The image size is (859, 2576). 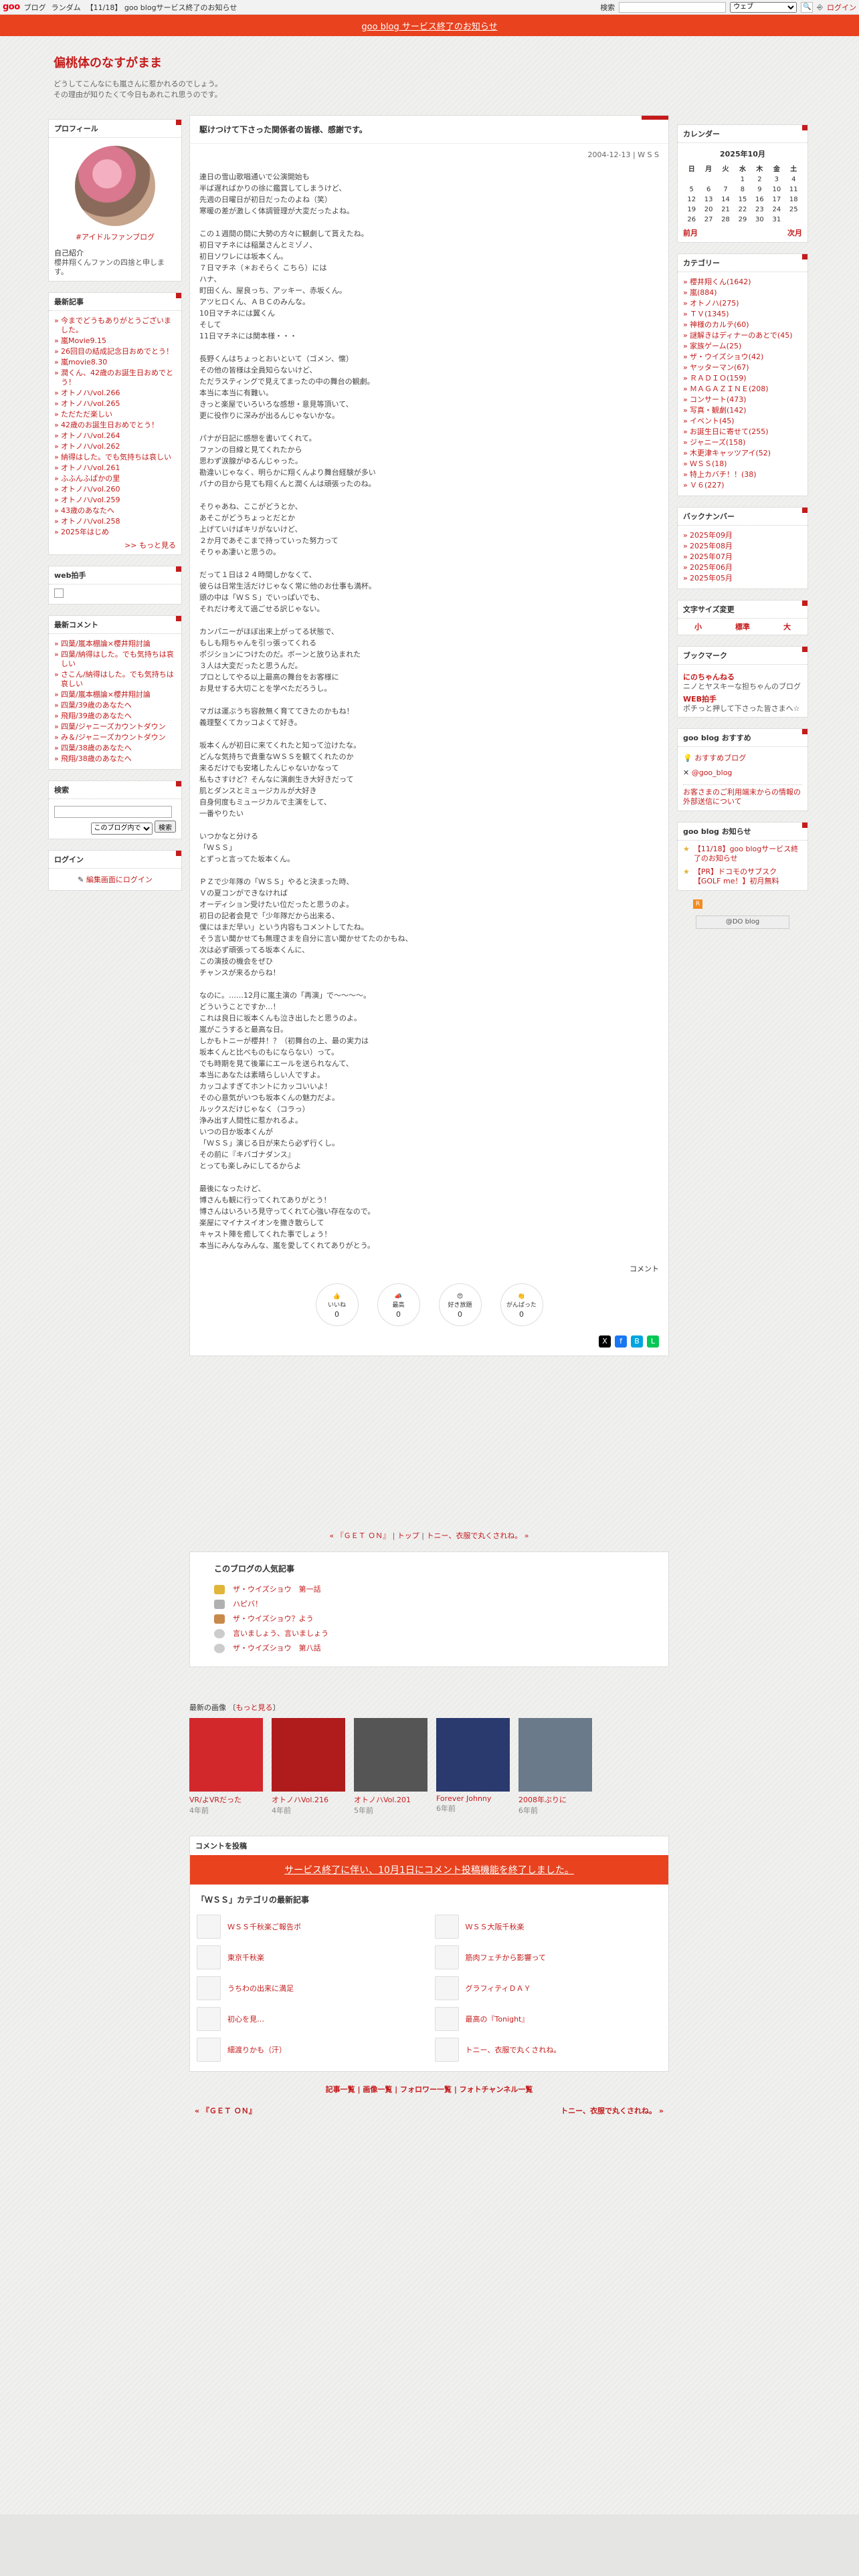 What do you see at coordinates (97, 758) in the screenshot?
I see `recent-comment: 飛翔/38歳のあなたへ` at bounding box center [97, 758].